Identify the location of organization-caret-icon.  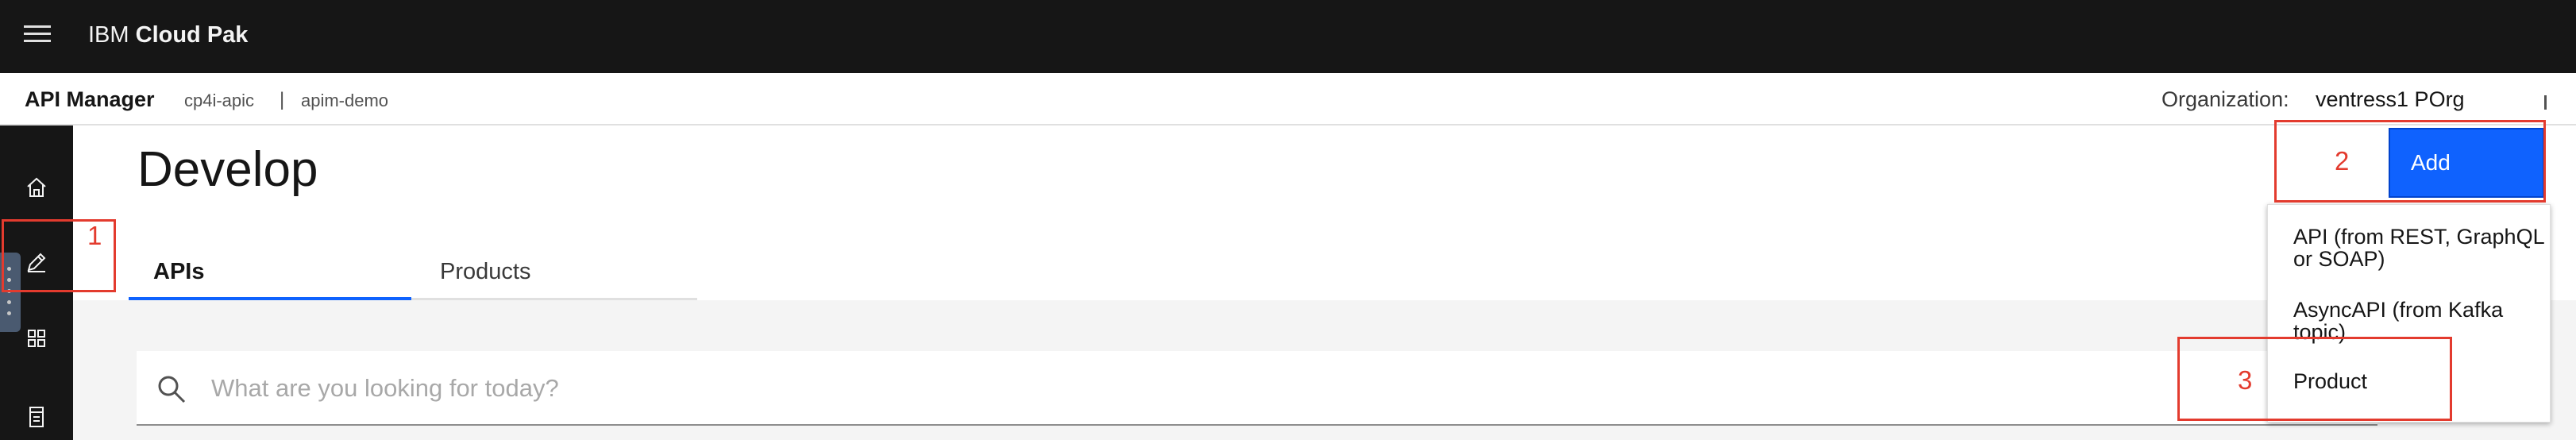
(2545, 102).